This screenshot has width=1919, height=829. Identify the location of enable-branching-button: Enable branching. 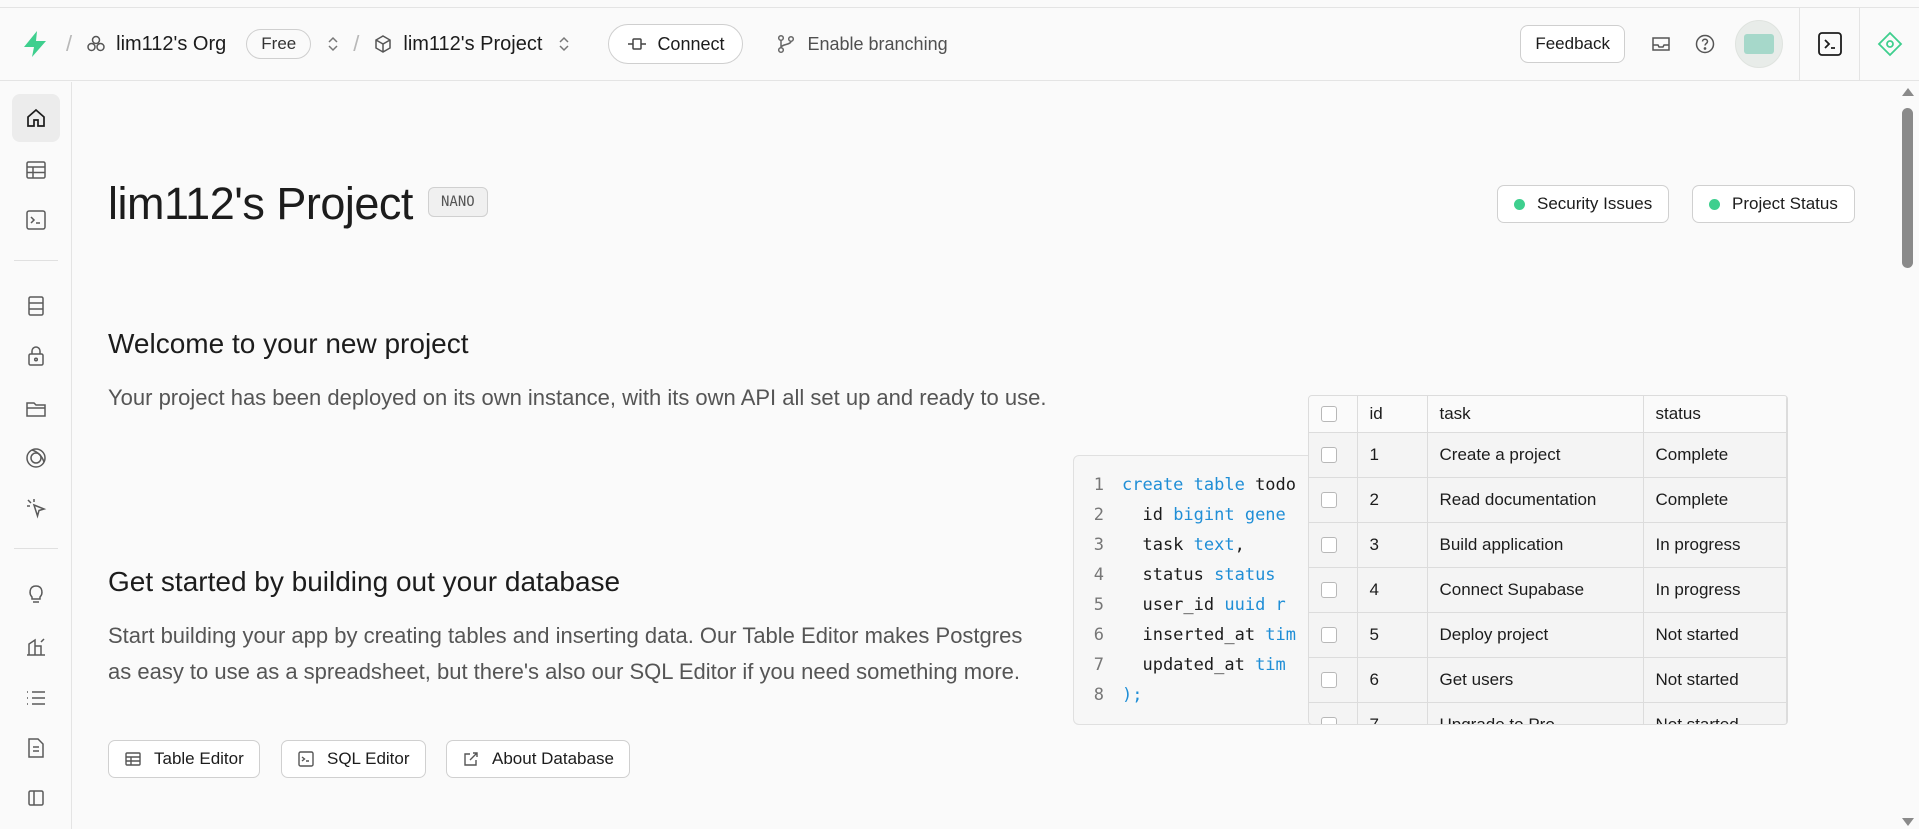
(862, 44).